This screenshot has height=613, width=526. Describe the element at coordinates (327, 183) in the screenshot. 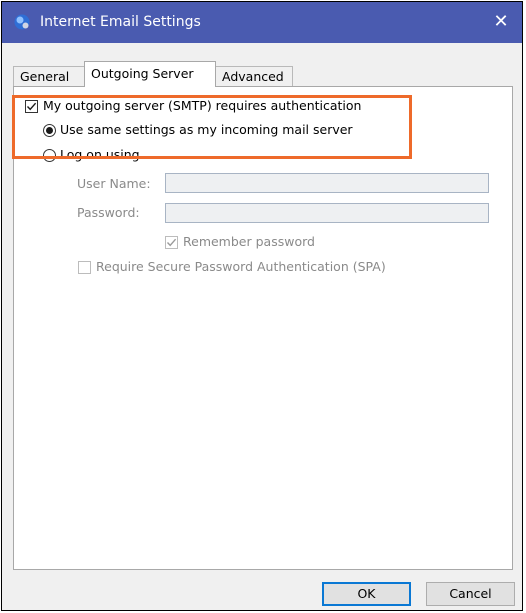

I see `user-name-field` at that location.